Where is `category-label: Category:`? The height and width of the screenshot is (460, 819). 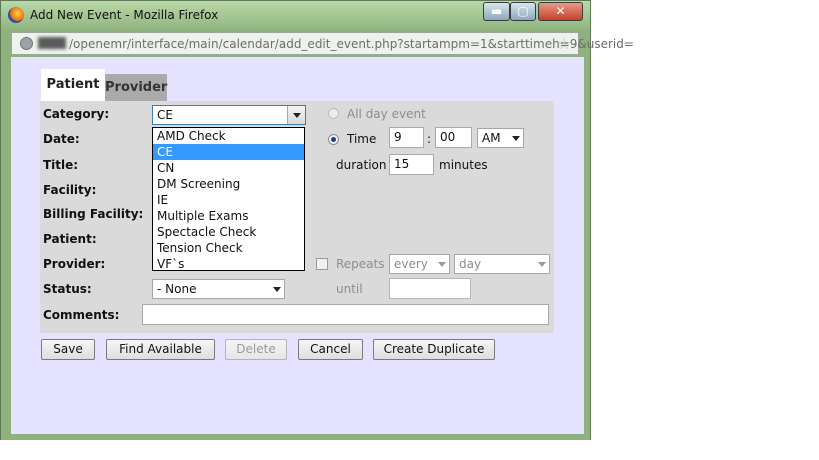 category-label: Category: is located at coordinates (76, 114).